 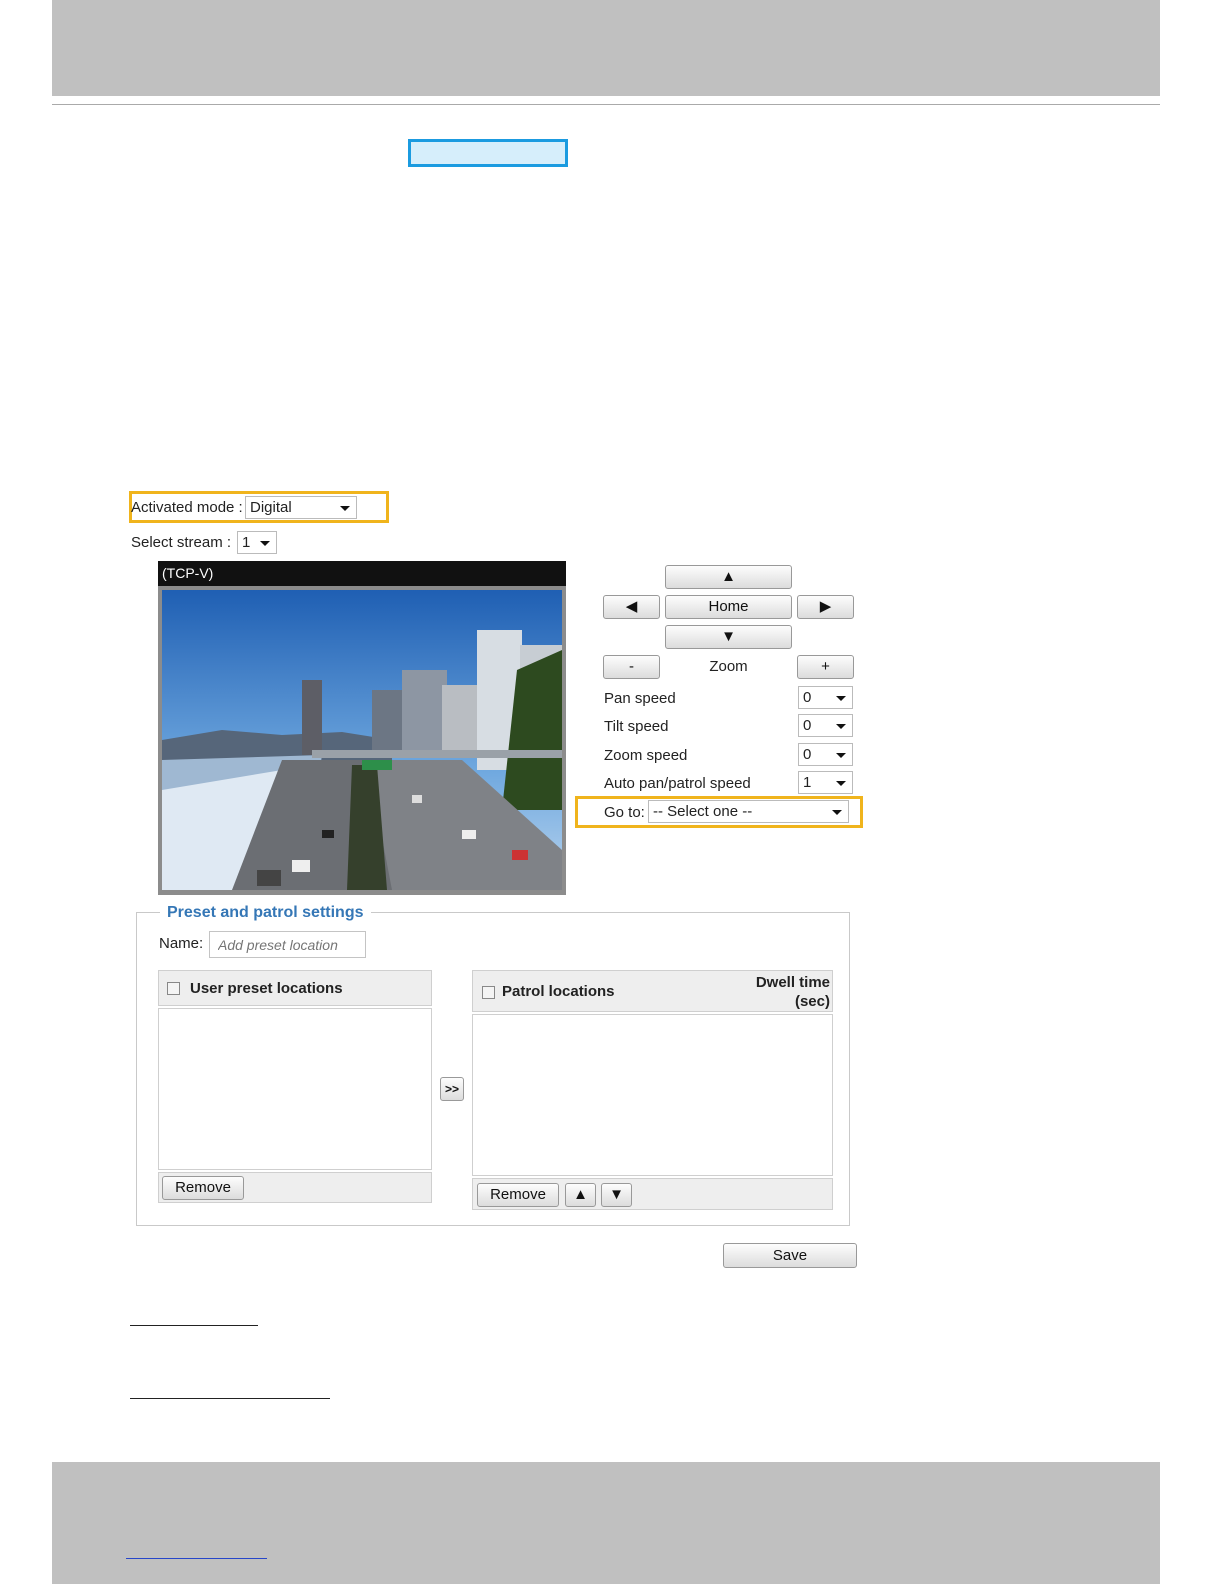 What do you see at coordinates (790, 1255) in the screenshot?
I see `save-button: Save` at bounding box center [790, 1255].